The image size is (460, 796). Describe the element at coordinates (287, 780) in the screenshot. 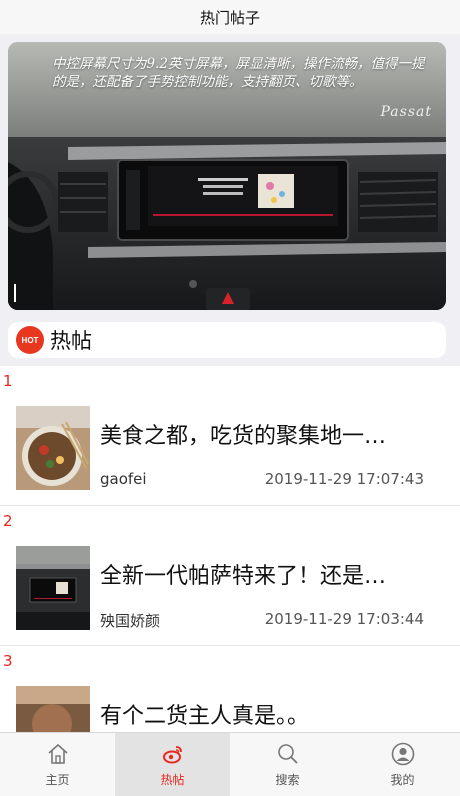

I see `tab-search-label: 搜索` at that location.